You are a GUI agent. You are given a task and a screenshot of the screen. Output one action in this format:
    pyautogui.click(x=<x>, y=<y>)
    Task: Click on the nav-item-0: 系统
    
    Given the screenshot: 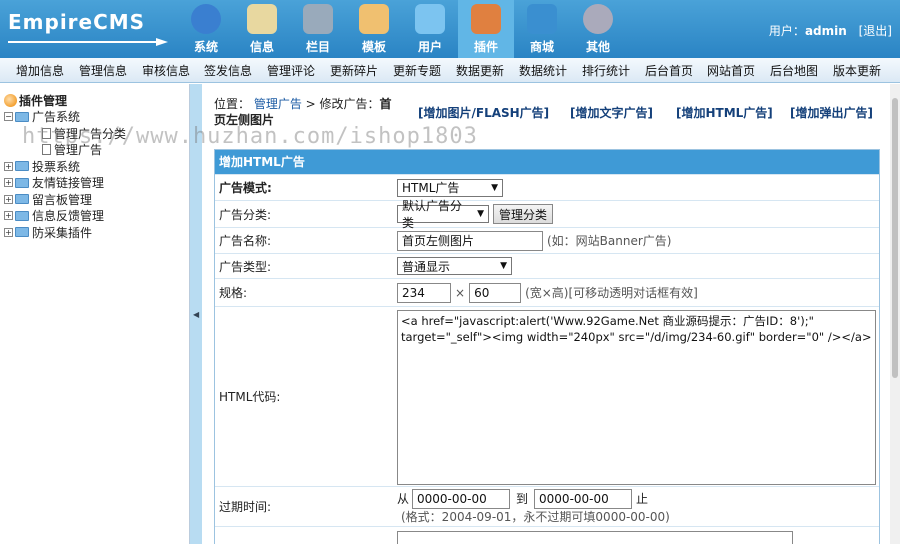 What is the action you would take?
    pyautogui.click(x=206, y=29)
    